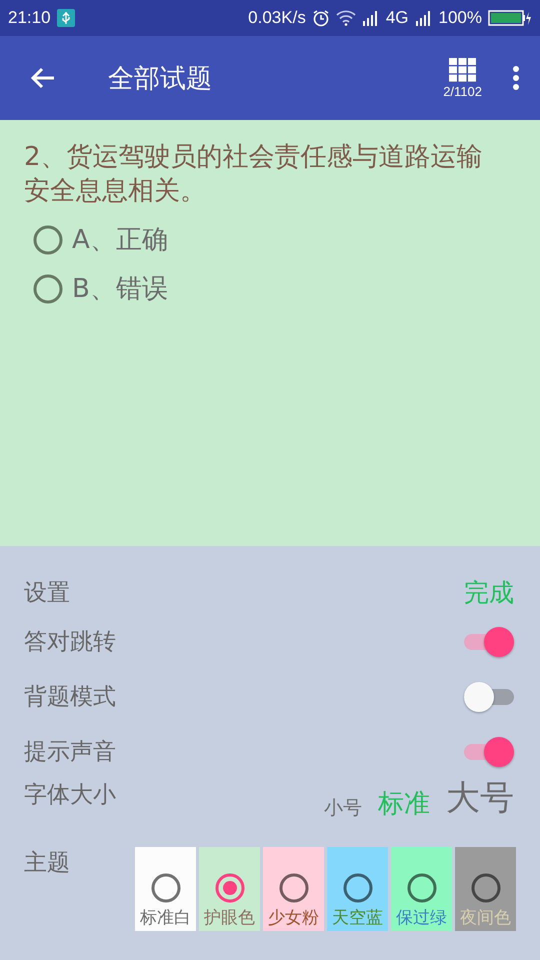 The image size is (540, 960). What do you see at coordinates (277, 18) in the screenshot?
I see `network-speed: 0.03K/s` at bounding box center [277, 18].